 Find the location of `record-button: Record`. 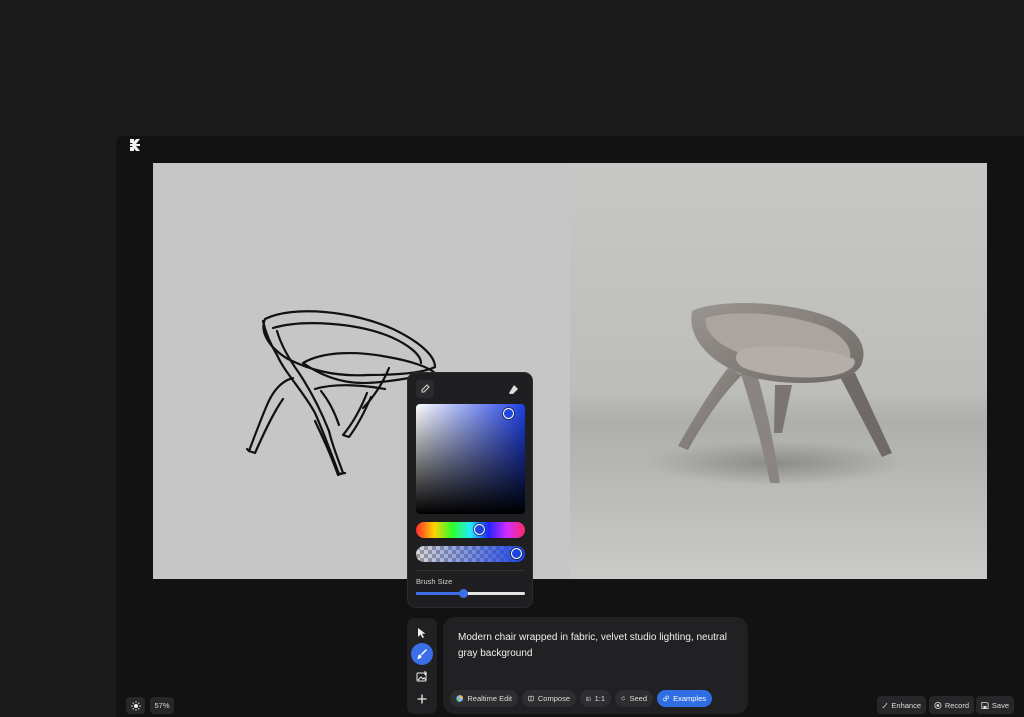

record-button: Record is located at coordinates (951, 705).